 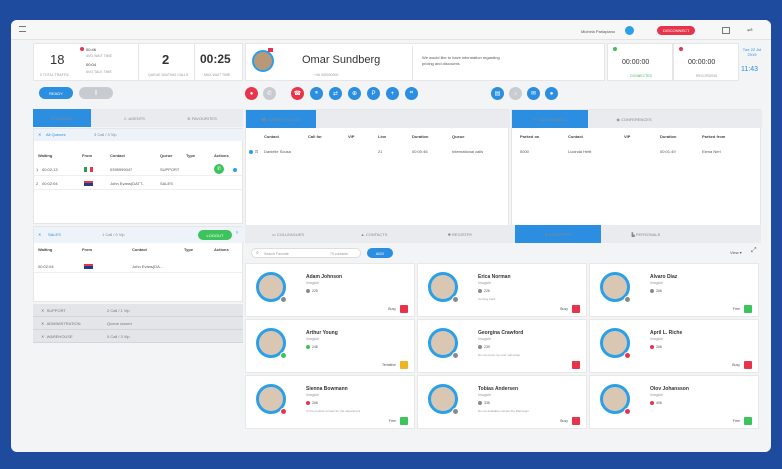 What do you see at coordinates (714, 136) in the screenshot?
I see `col-parked-from: Parked from` at bounding box center [714, 136].